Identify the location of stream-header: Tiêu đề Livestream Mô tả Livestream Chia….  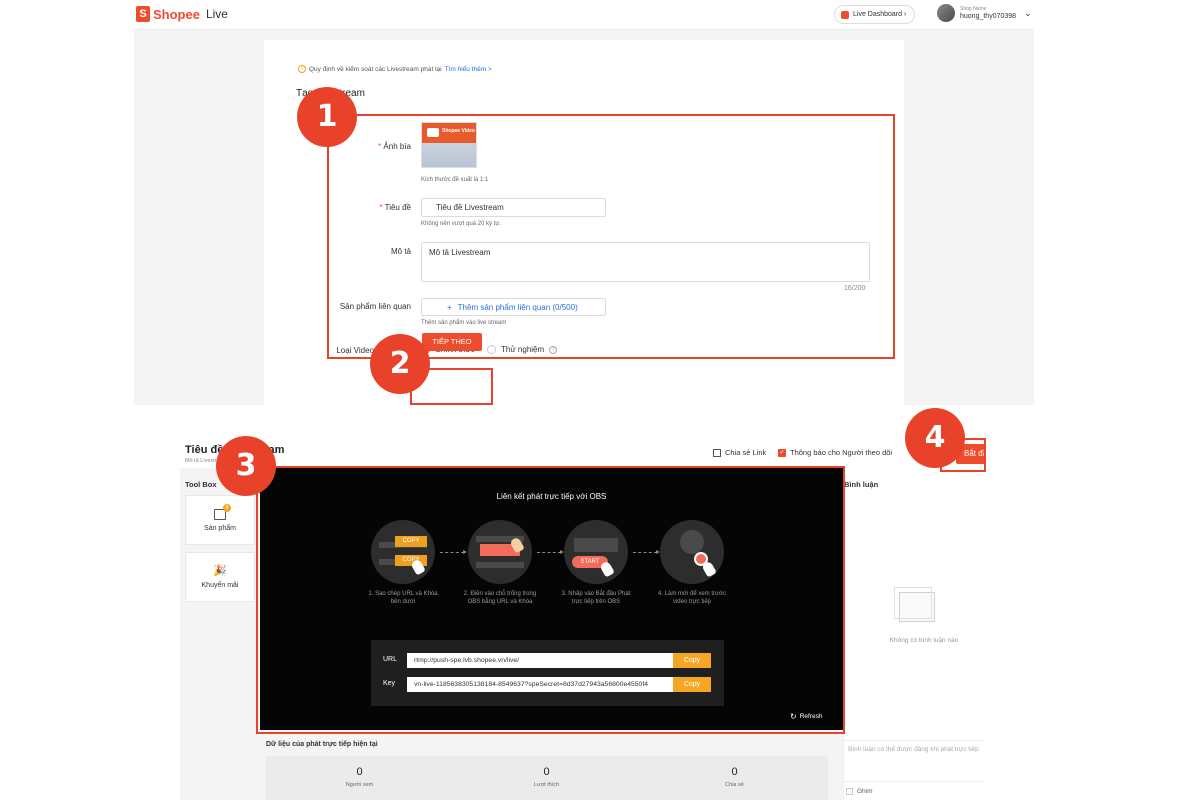
(582, 453).